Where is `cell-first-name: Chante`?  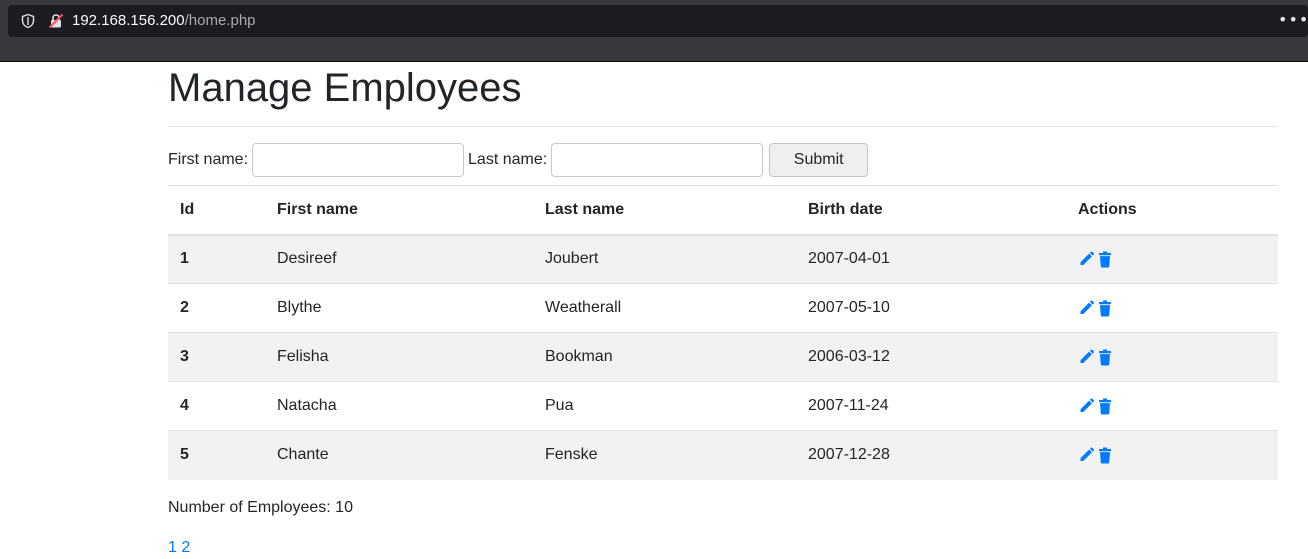
cell-first-name: Chante is located at coordinates (303, 455).